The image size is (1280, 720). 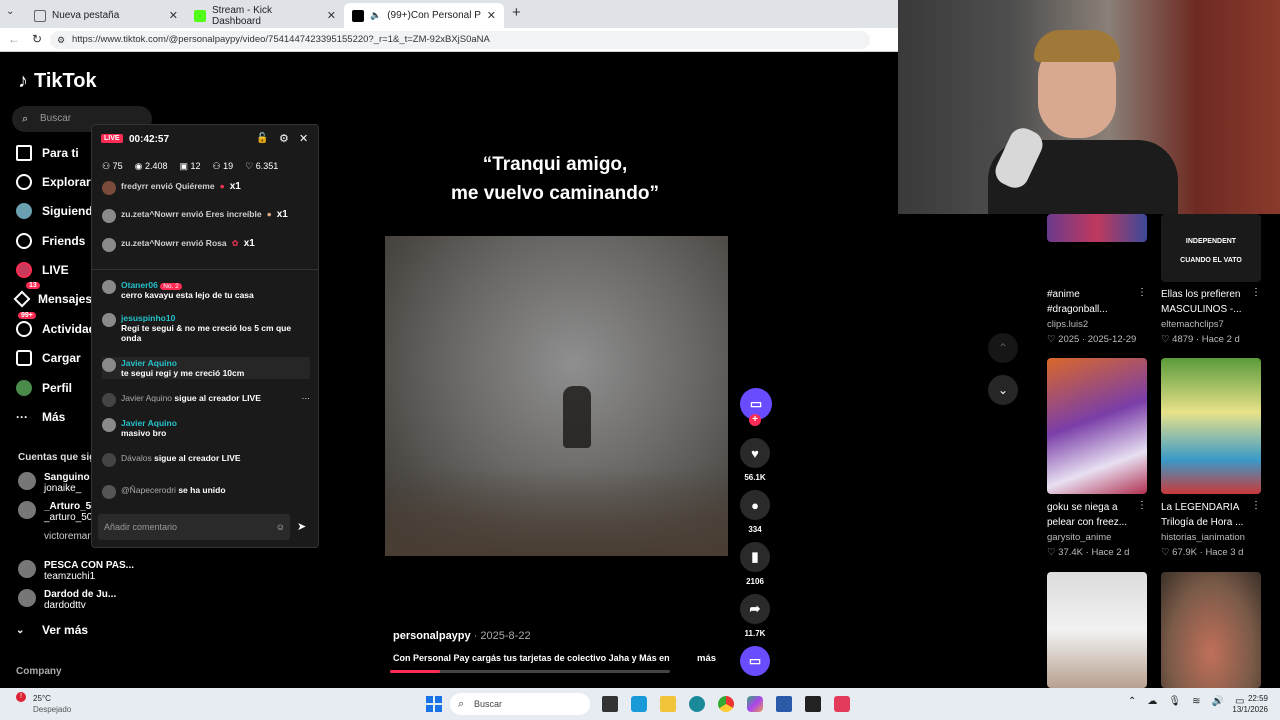 What do you see at coordinates (301, 526) in the screenshot?
I see `send-icon: ➤` at bounding box center [301, 526].